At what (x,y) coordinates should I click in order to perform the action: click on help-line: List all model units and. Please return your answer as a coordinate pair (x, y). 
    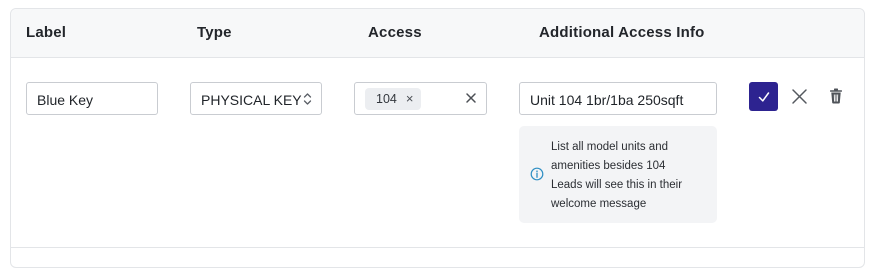
    Looking at the image, I should click on (631, 147).